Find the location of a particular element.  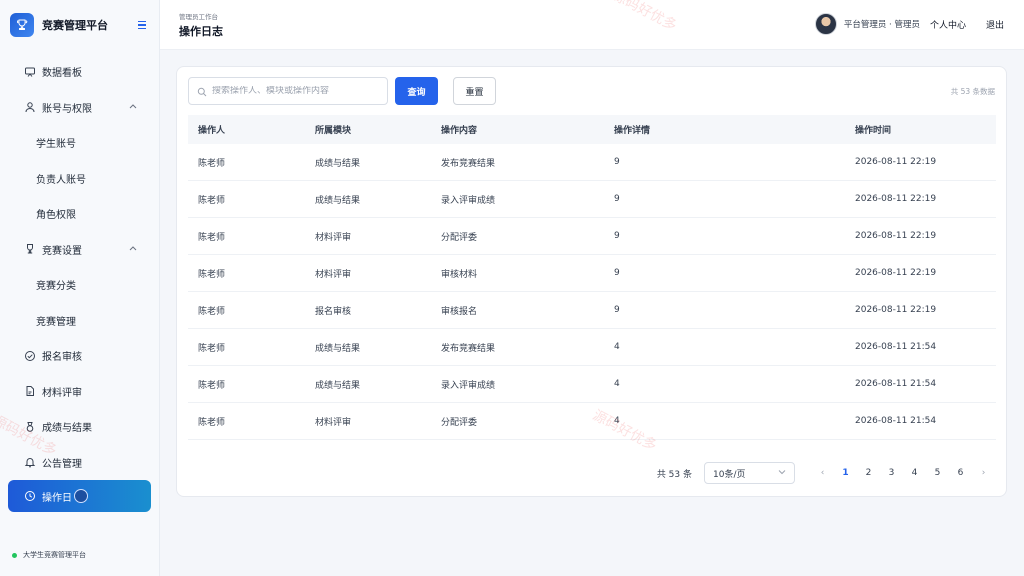

profile-link: 个人中心 is located at coordinates (948, 24).